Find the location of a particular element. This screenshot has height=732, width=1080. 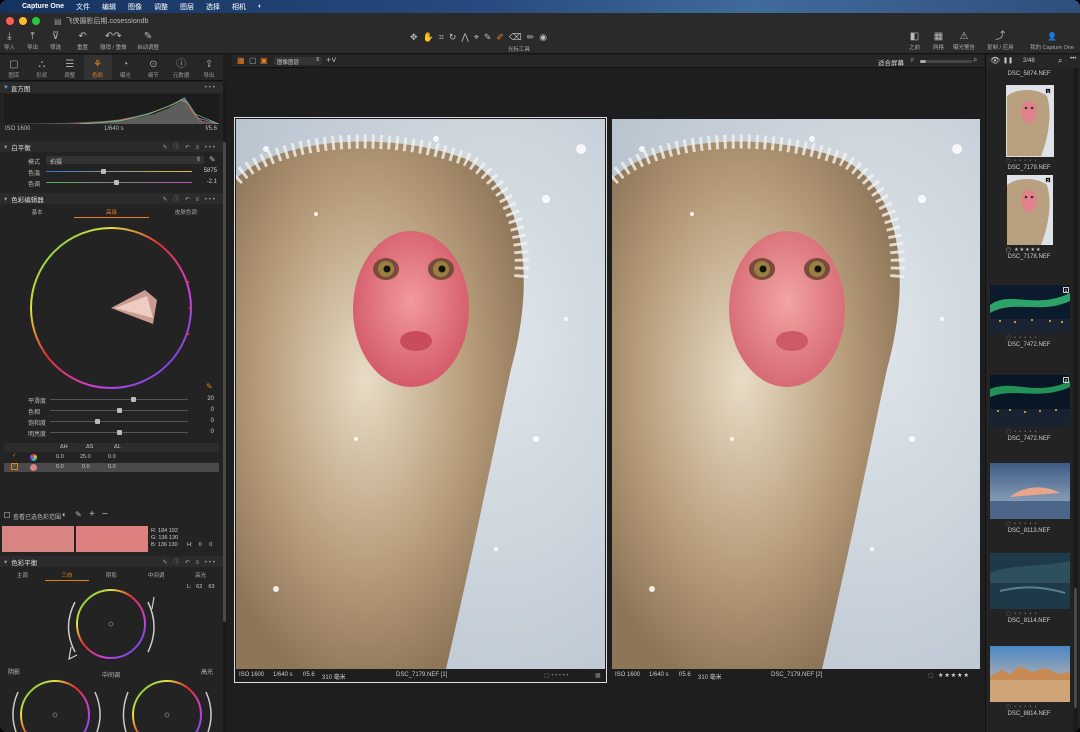

table-row: ✓ 0.0 25.0 0.0 is located at coordinates (111, 457).